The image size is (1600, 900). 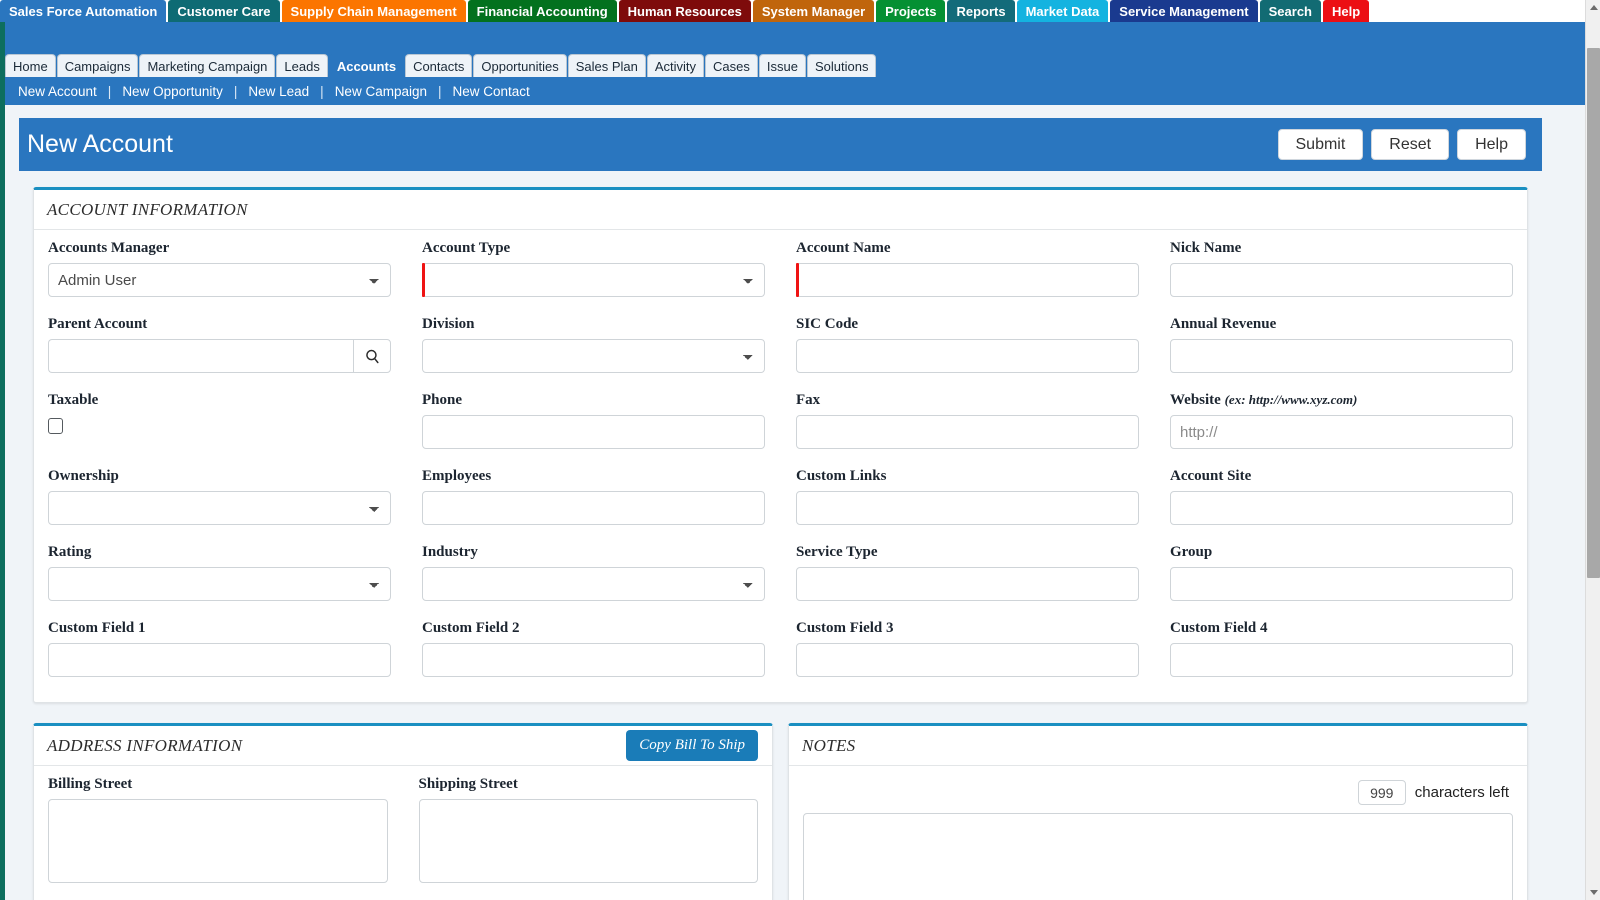 What do you see at coordinates (1341, 356) in the screenshot?
I see `annual-revenue-input` at bounding box center [1341, 356].